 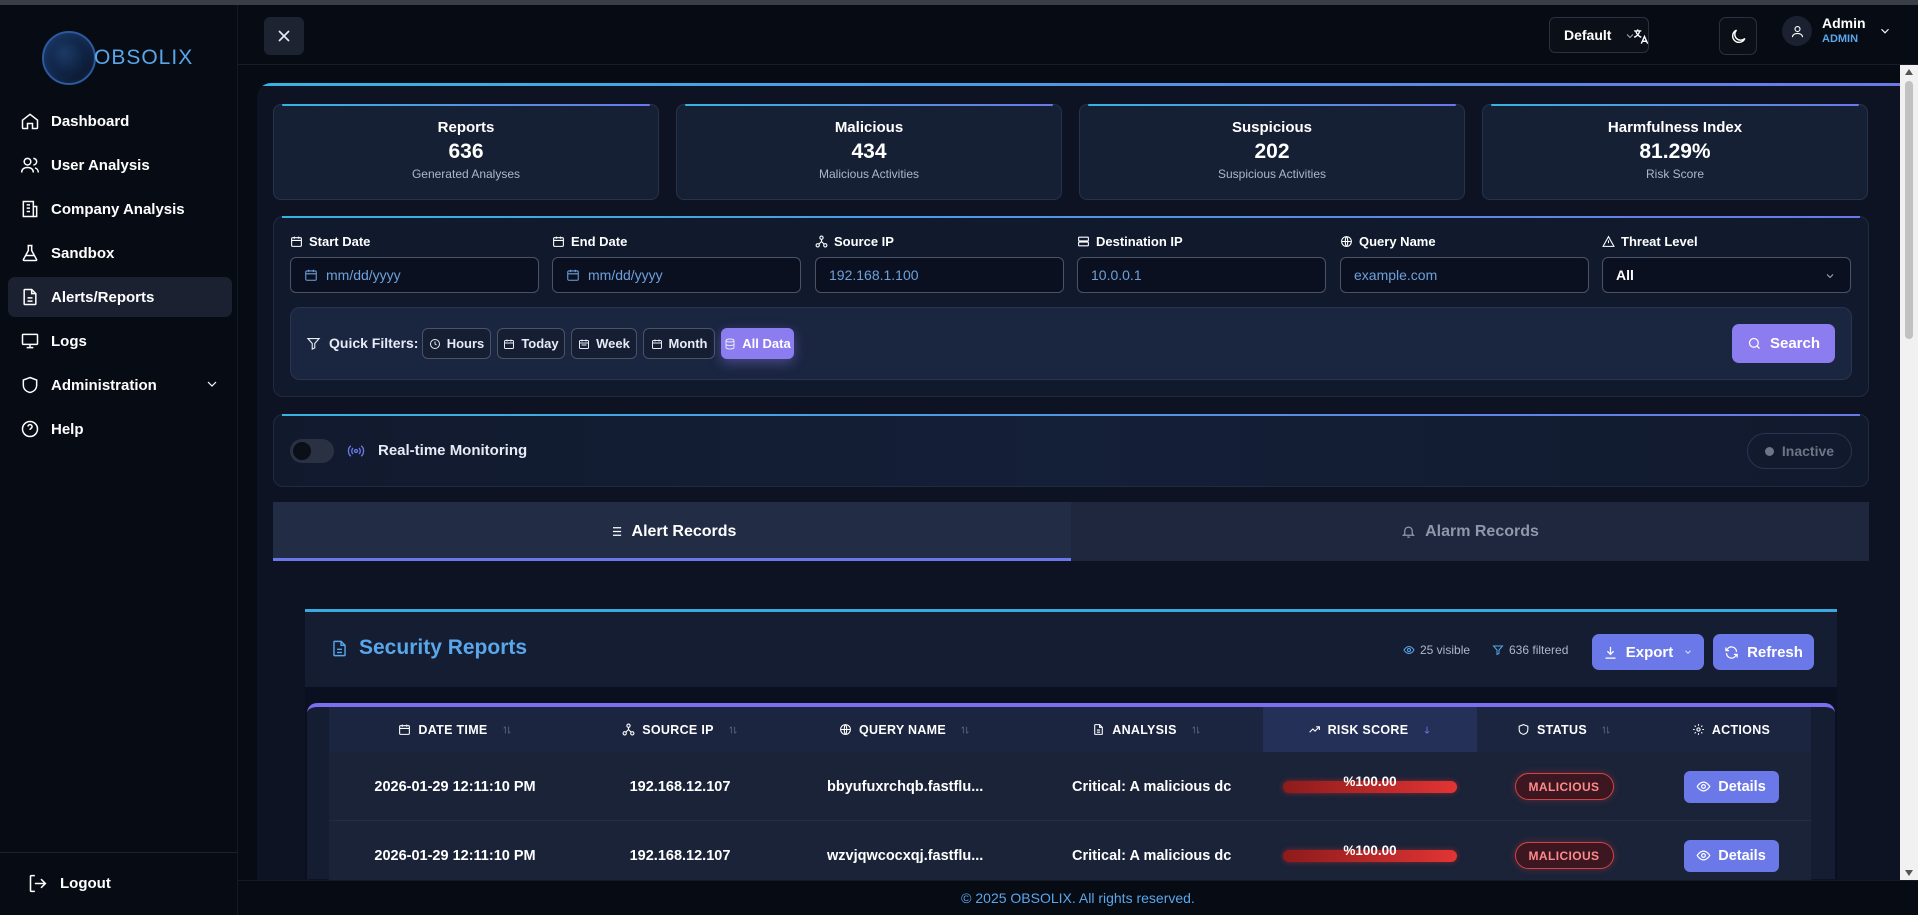 What do you see at coordinates (312, 451) in the screenshot?
I see `realtime-monitoring-toggle` at bounding box center [312, 451].